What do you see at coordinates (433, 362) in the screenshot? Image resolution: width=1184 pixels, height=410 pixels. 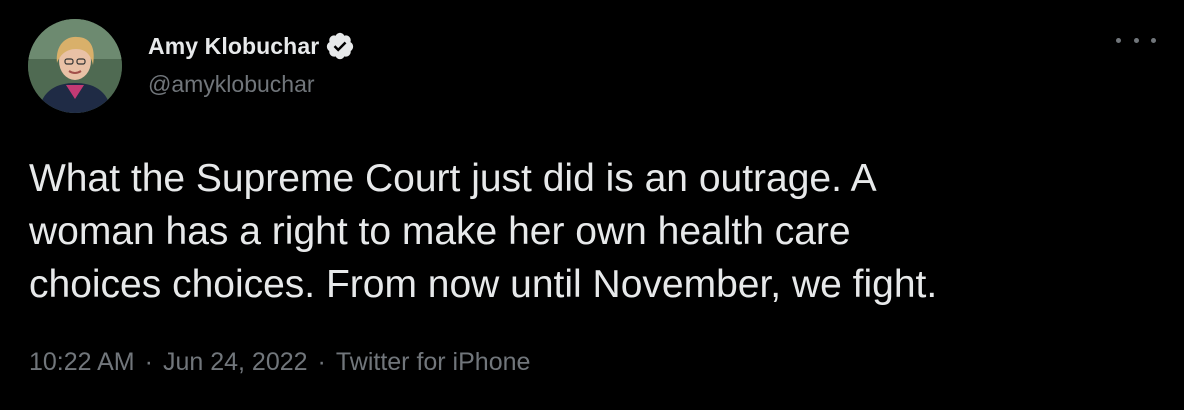 I see `tweet-source: Twitter for iPhone` at bounding box center [433, 362].